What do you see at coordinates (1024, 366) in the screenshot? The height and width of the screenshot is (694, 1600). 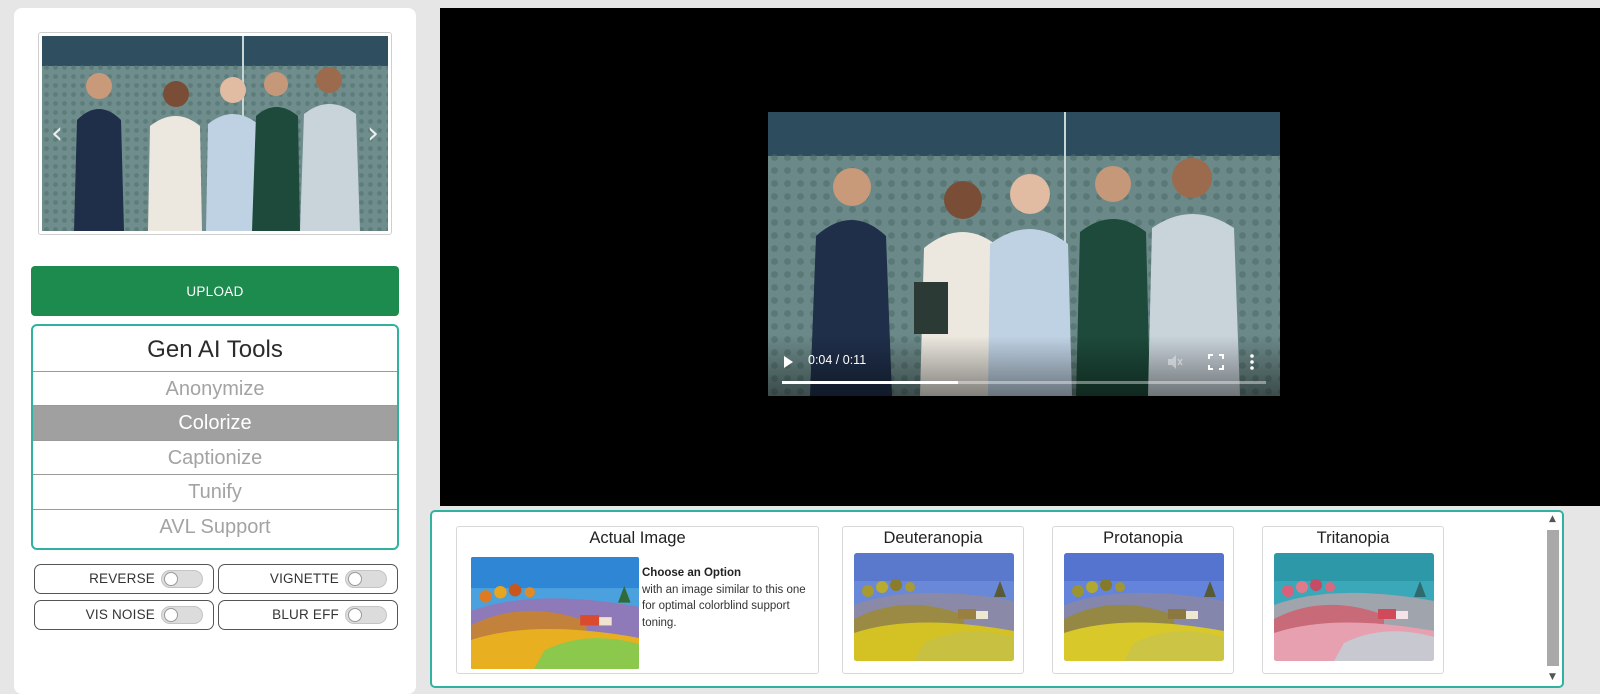 I see `video-controls: 0:04 / 0:11` at bounding box center [1024, 366].